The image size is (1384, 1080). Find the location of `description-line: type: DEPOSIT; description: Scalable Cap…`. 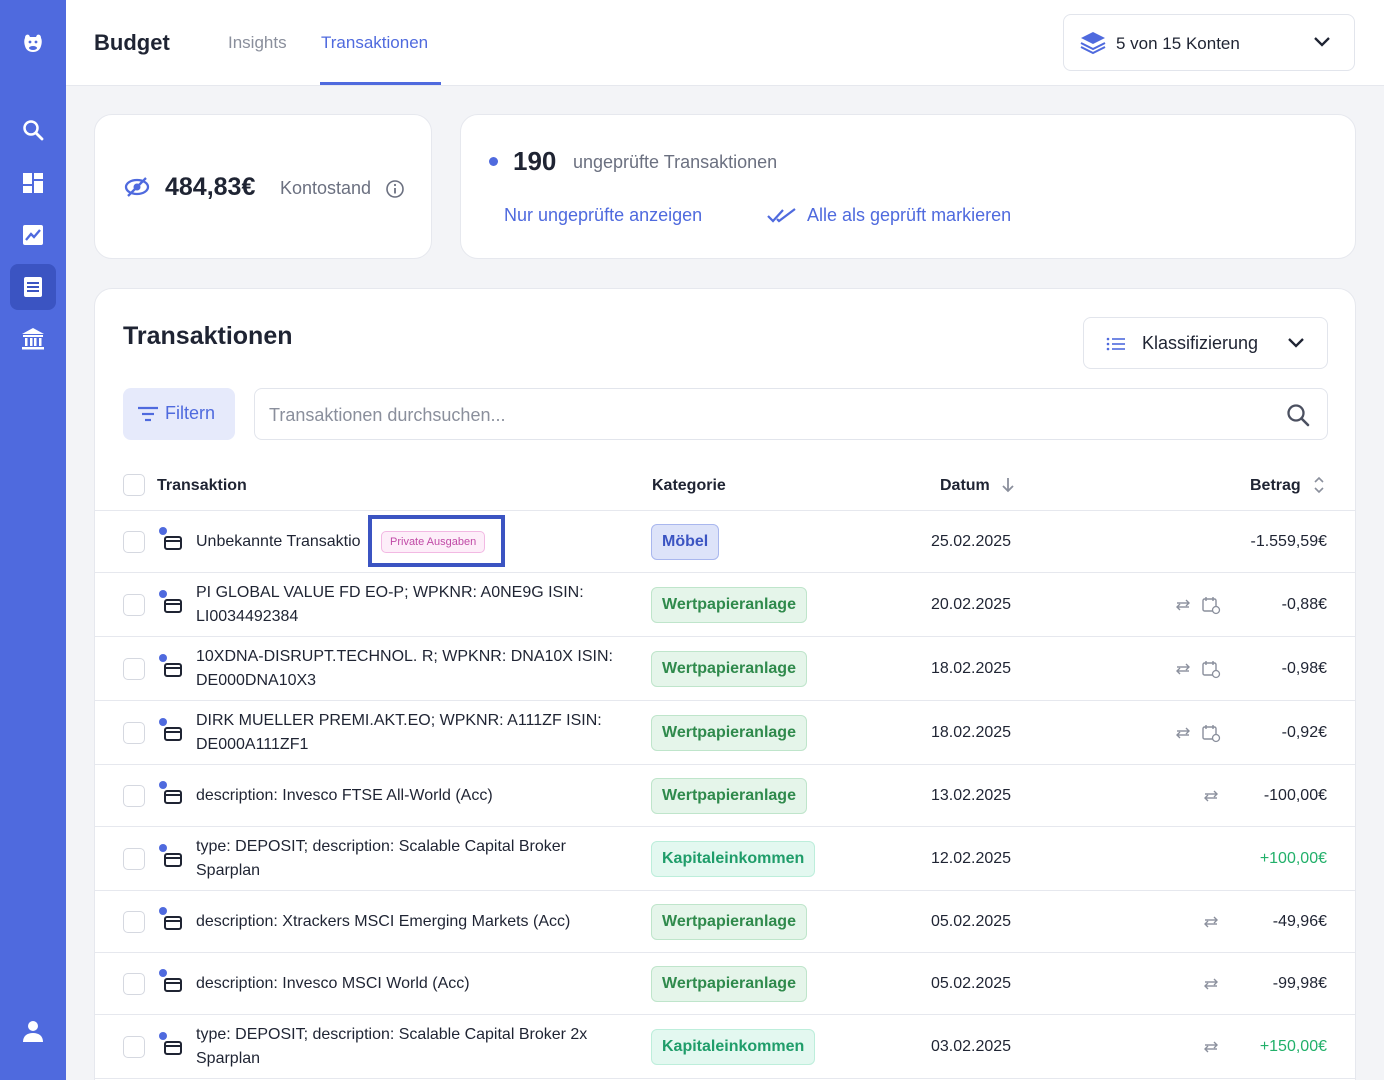

description-line: type: DEPOSIT; description: Scalable Cap… is located at coordinates (392, 1034).